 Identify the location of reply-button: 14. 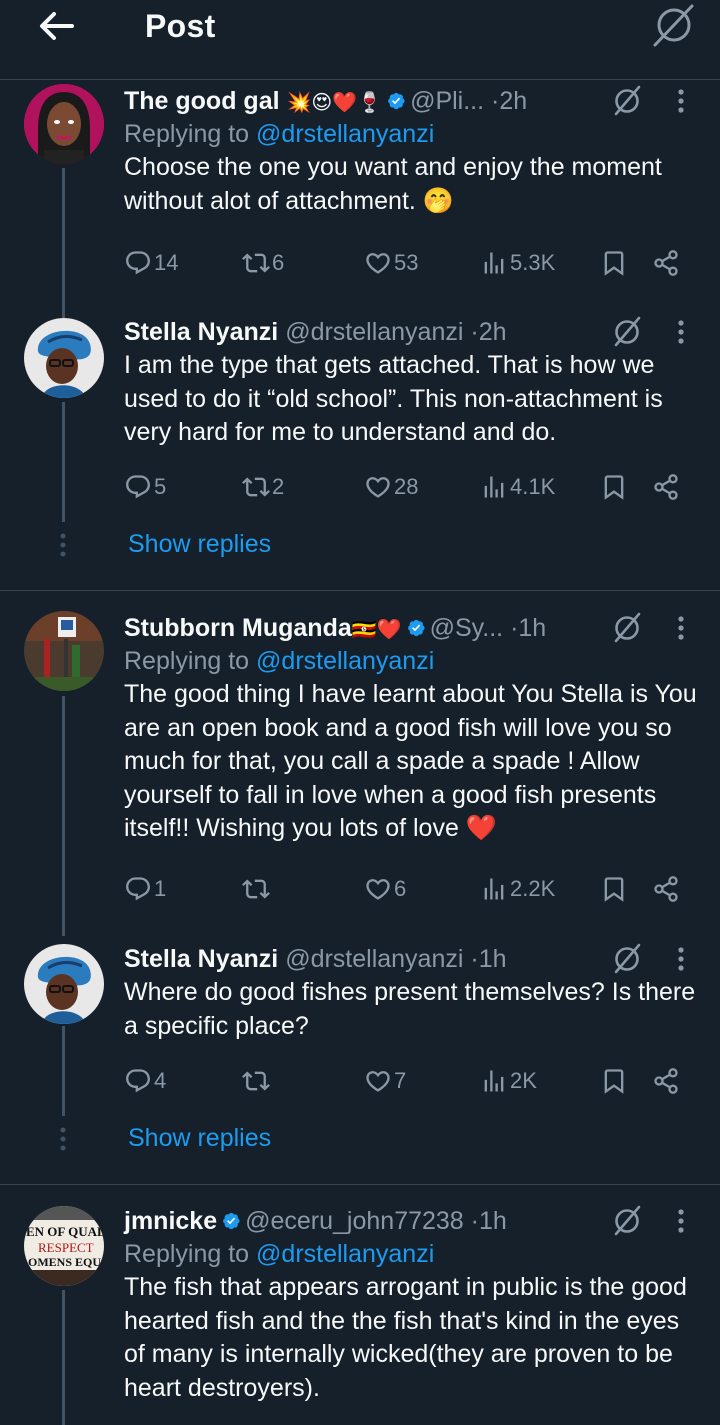
(151, 263).